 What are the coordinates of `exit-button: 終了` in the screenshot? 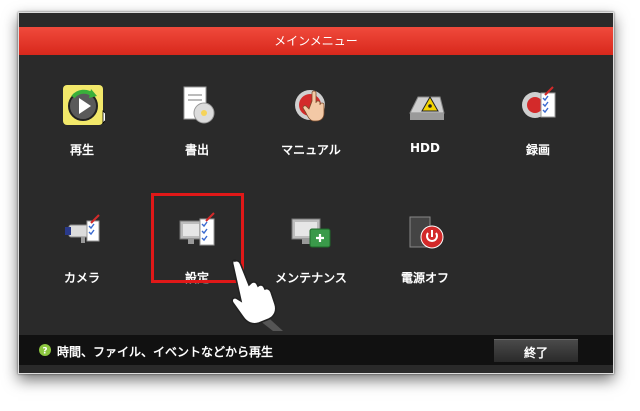 It's located at (536, 350).